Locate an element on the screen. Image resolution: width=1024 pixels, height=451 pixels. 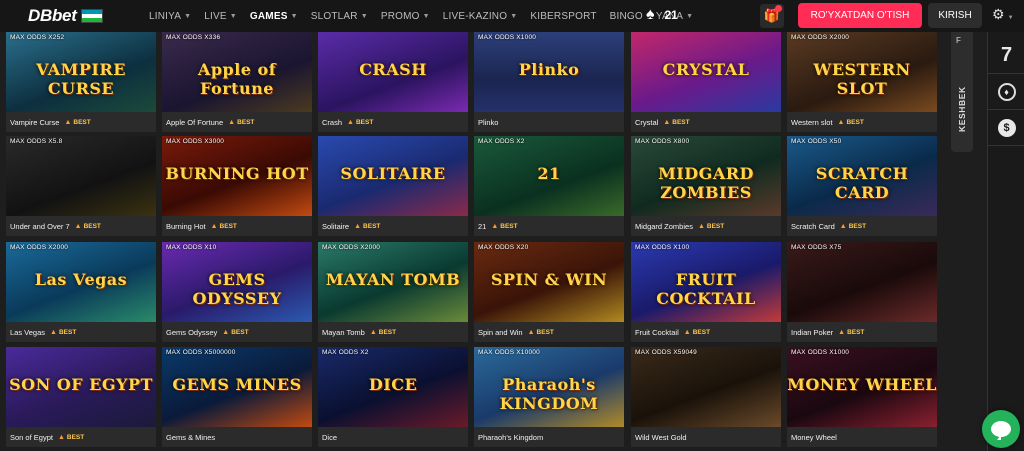
game-thumbnail: MAX ODDS X20 SPIN & WIN is located at coordinates (549, 282).